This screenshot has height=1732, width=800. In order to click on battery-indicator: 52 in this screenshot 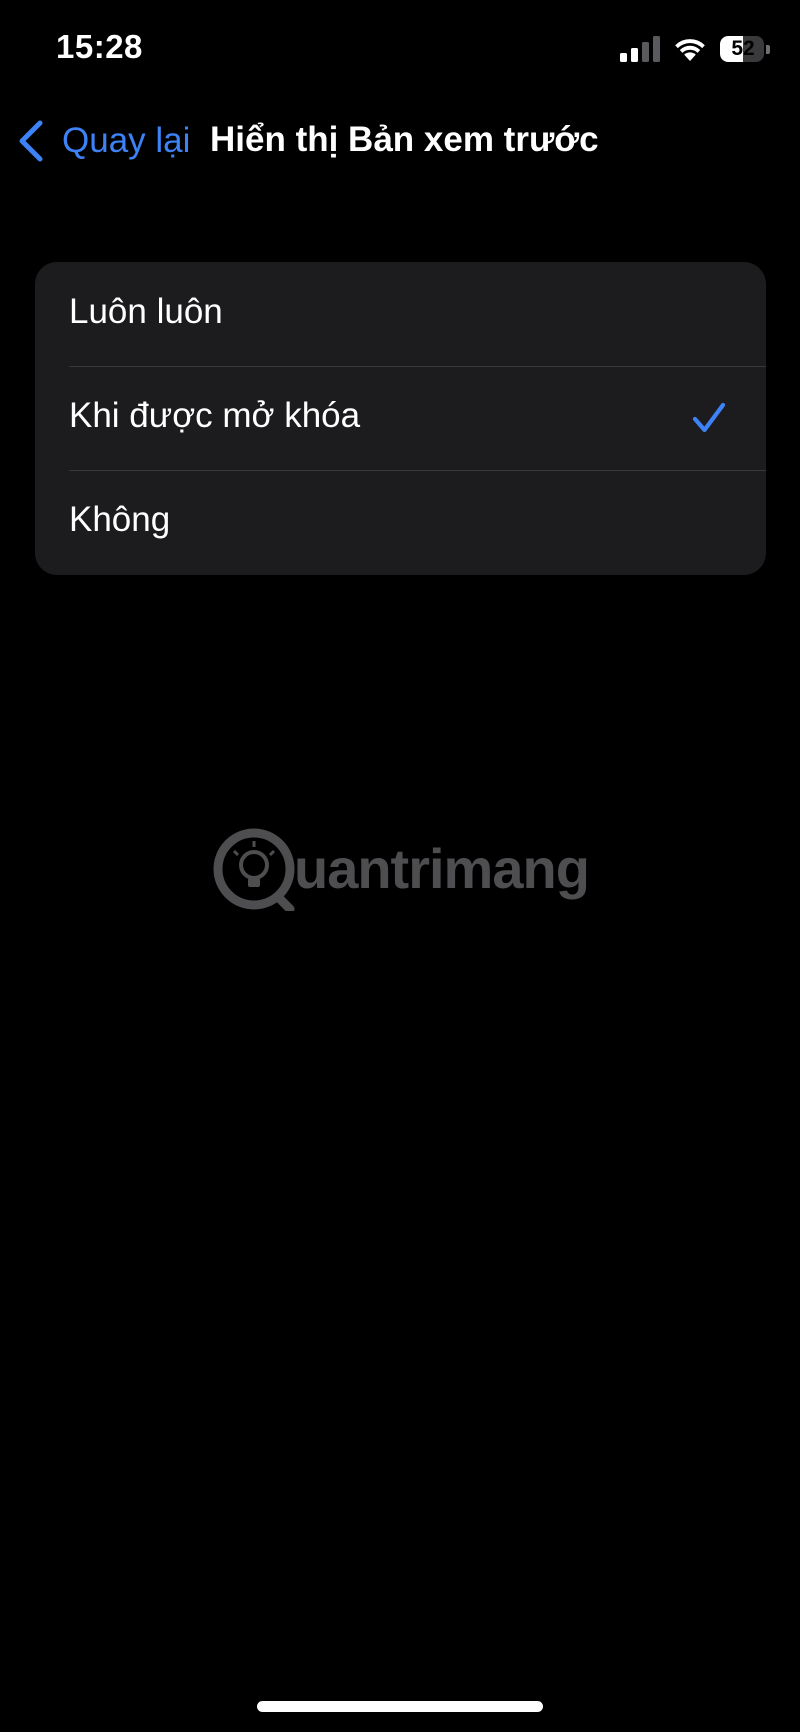, I will do `click(745, 49)`.